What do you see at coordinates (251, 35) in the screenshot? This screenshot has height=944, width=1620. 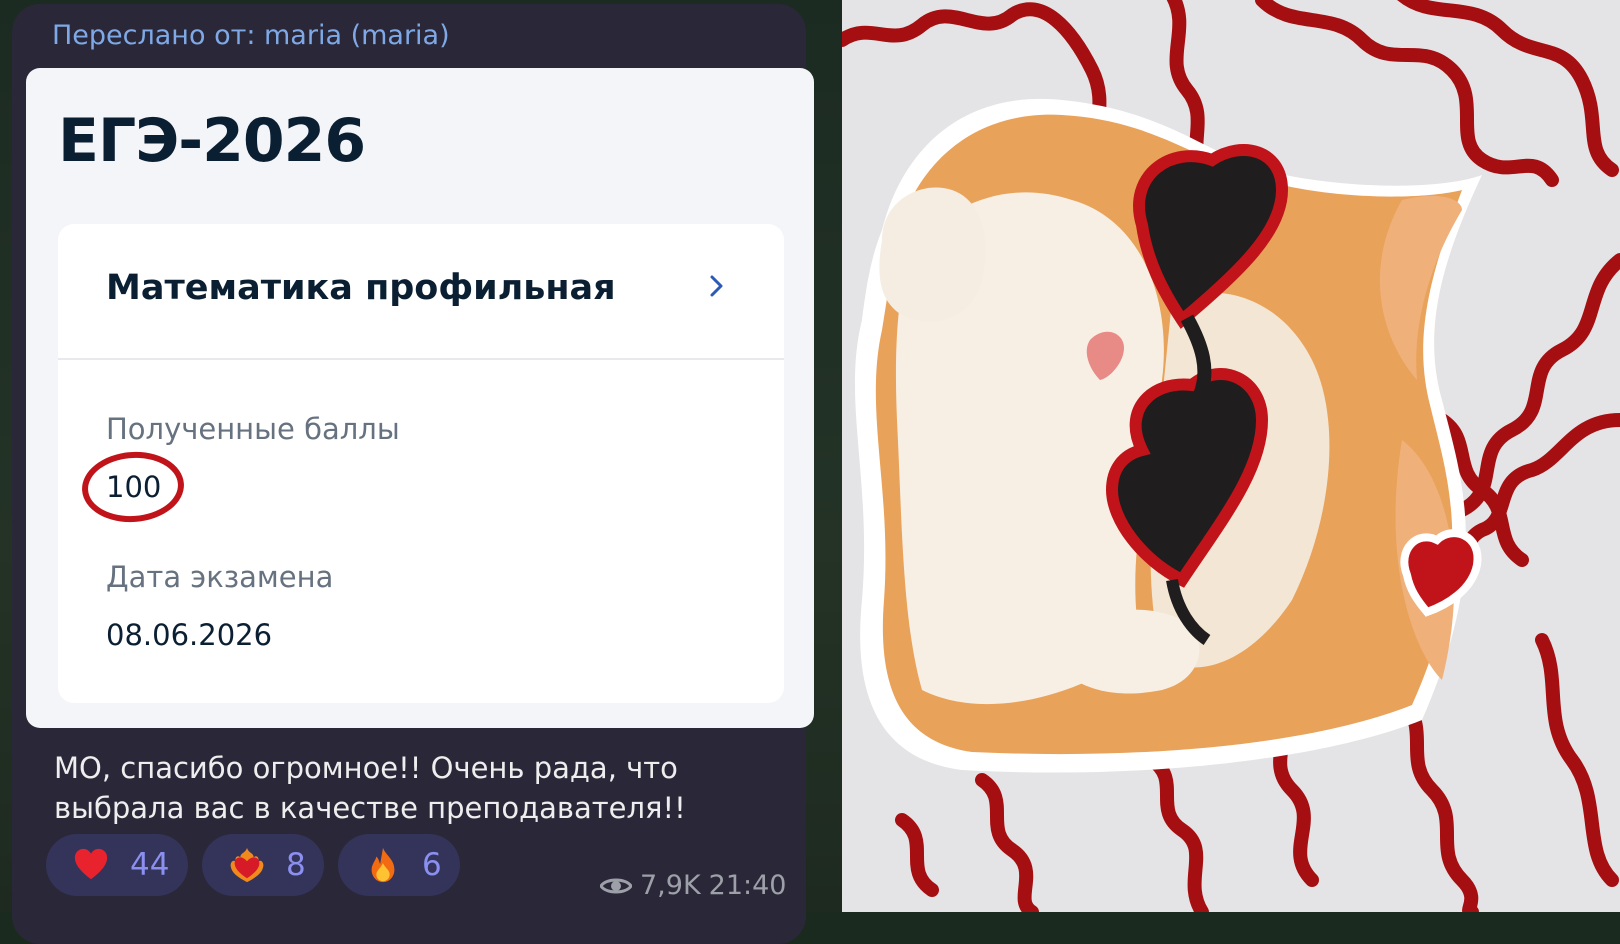 I see `forwarded-from-label: Переслано от: maria (maria)` at bounding box center [251, 35].